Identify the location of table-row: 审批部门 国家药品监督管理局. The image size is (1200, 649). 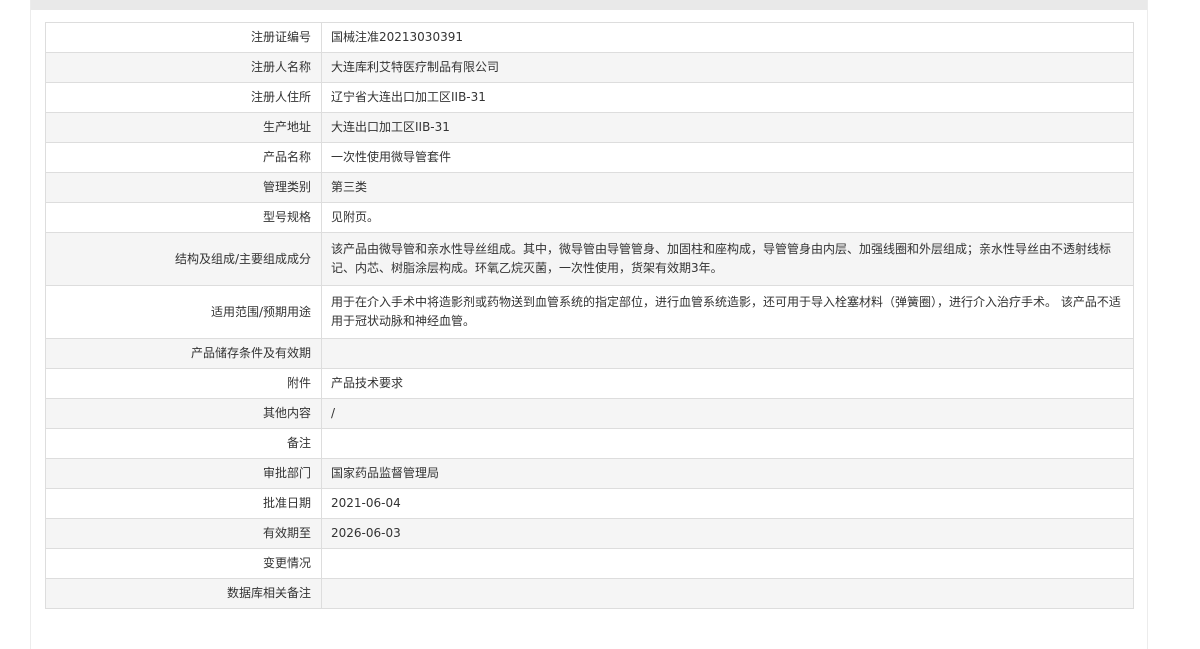
(589, 473).